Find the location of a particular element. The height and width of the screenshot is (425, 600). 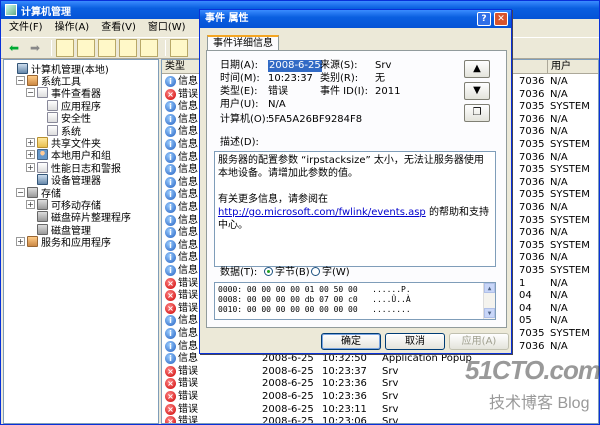

back-arrow-icon: ⬅ is located at coordinates (14, 48).